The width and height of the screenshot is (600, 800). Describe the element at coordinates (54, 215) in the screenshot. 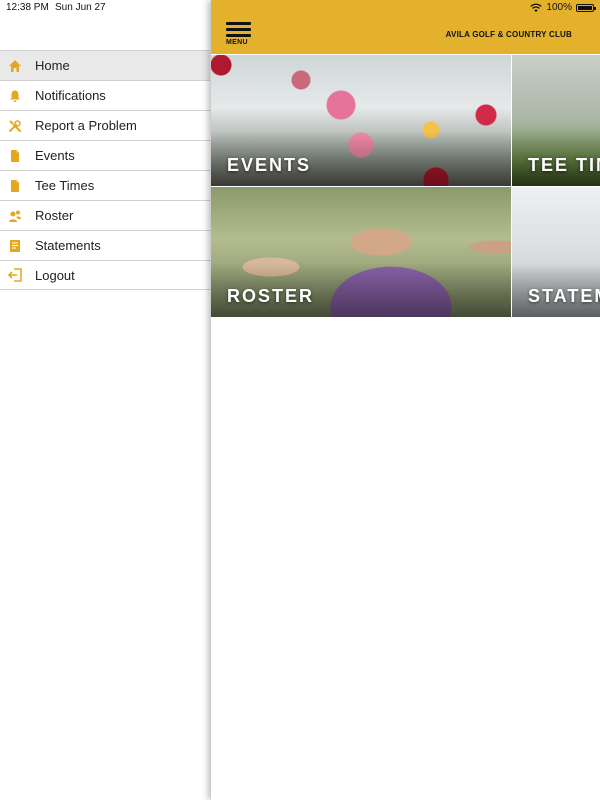

I see `sidebar-item-label: Roster` at that location.